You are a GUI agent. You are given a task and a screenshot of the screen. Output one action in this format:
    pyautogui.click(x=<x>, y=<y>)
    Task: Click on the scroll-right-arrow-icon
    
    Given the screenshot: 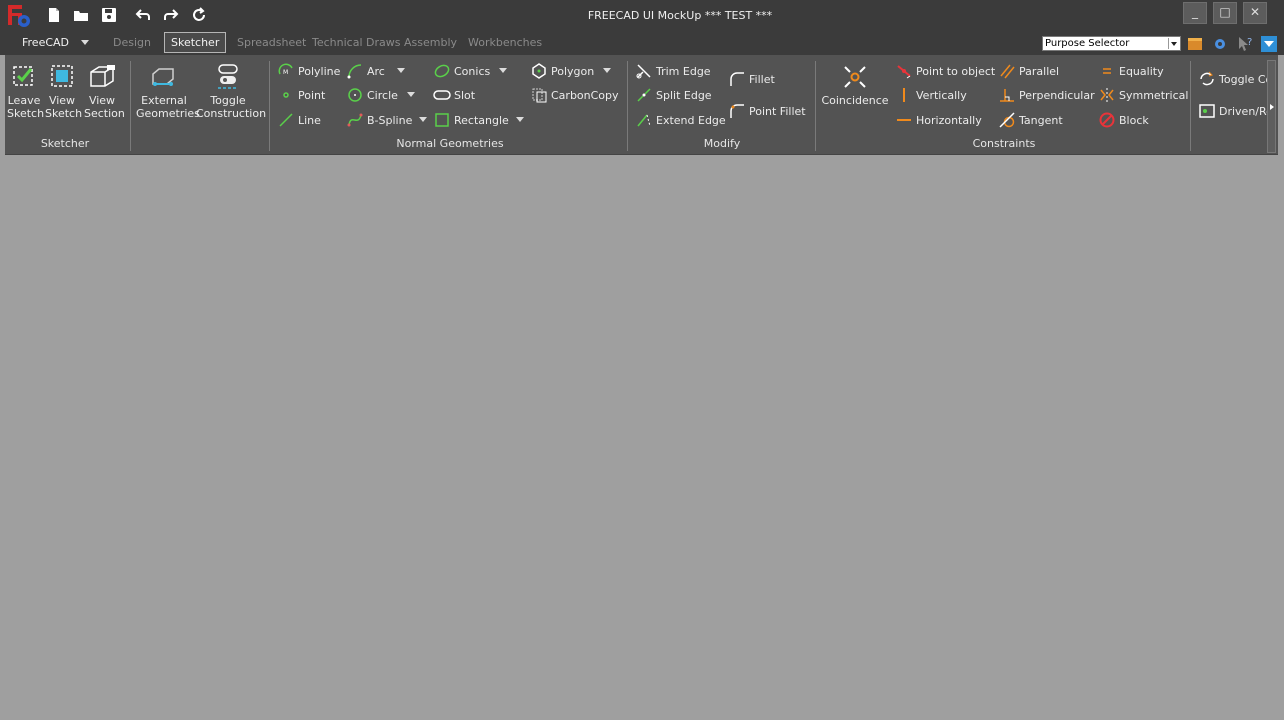 What is the action you would take?
    pyautogui.click(x=1272, y=107)
    